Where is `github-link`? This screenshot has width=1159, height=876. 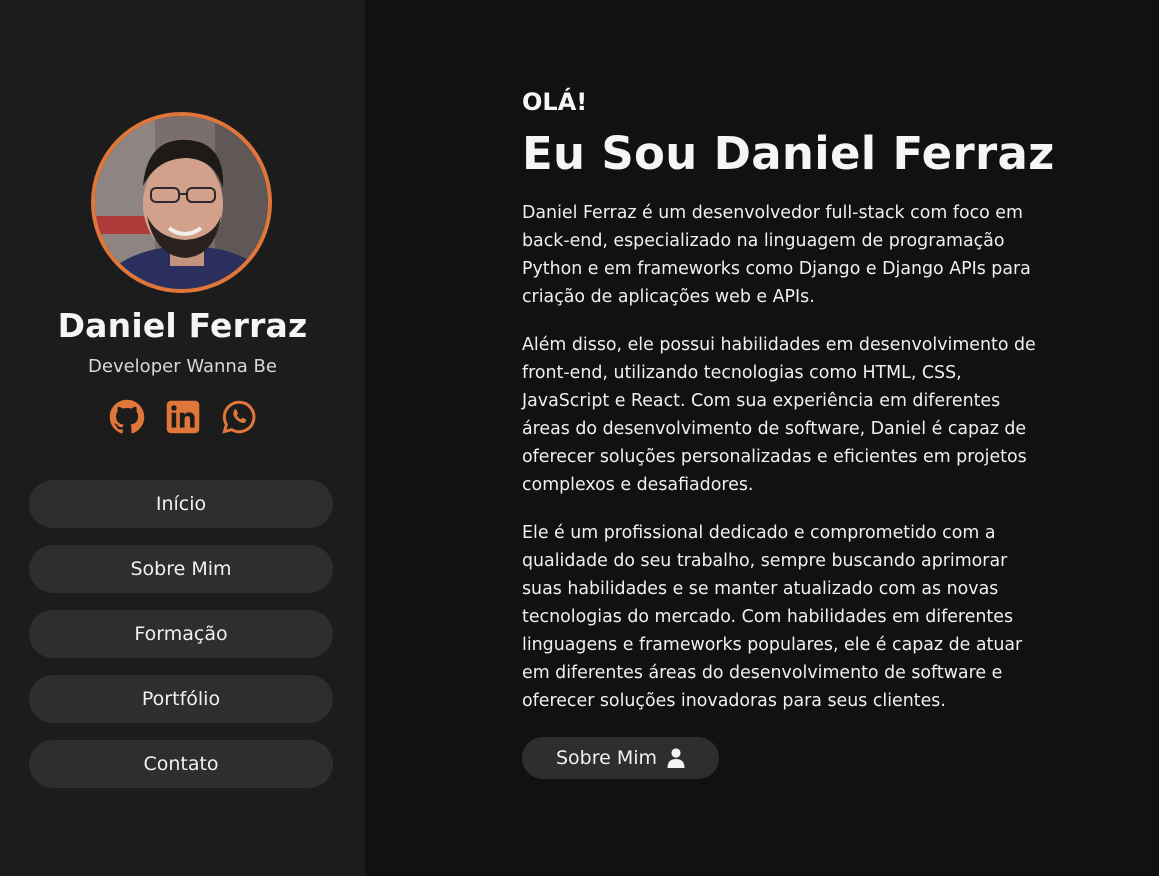 github-link is located at coordinates (127, 417).